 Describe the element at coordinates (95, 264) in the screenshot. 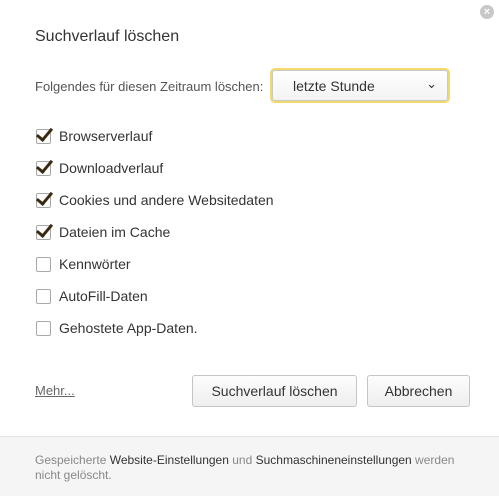

I see `option-label: Kennwörter` at that location.